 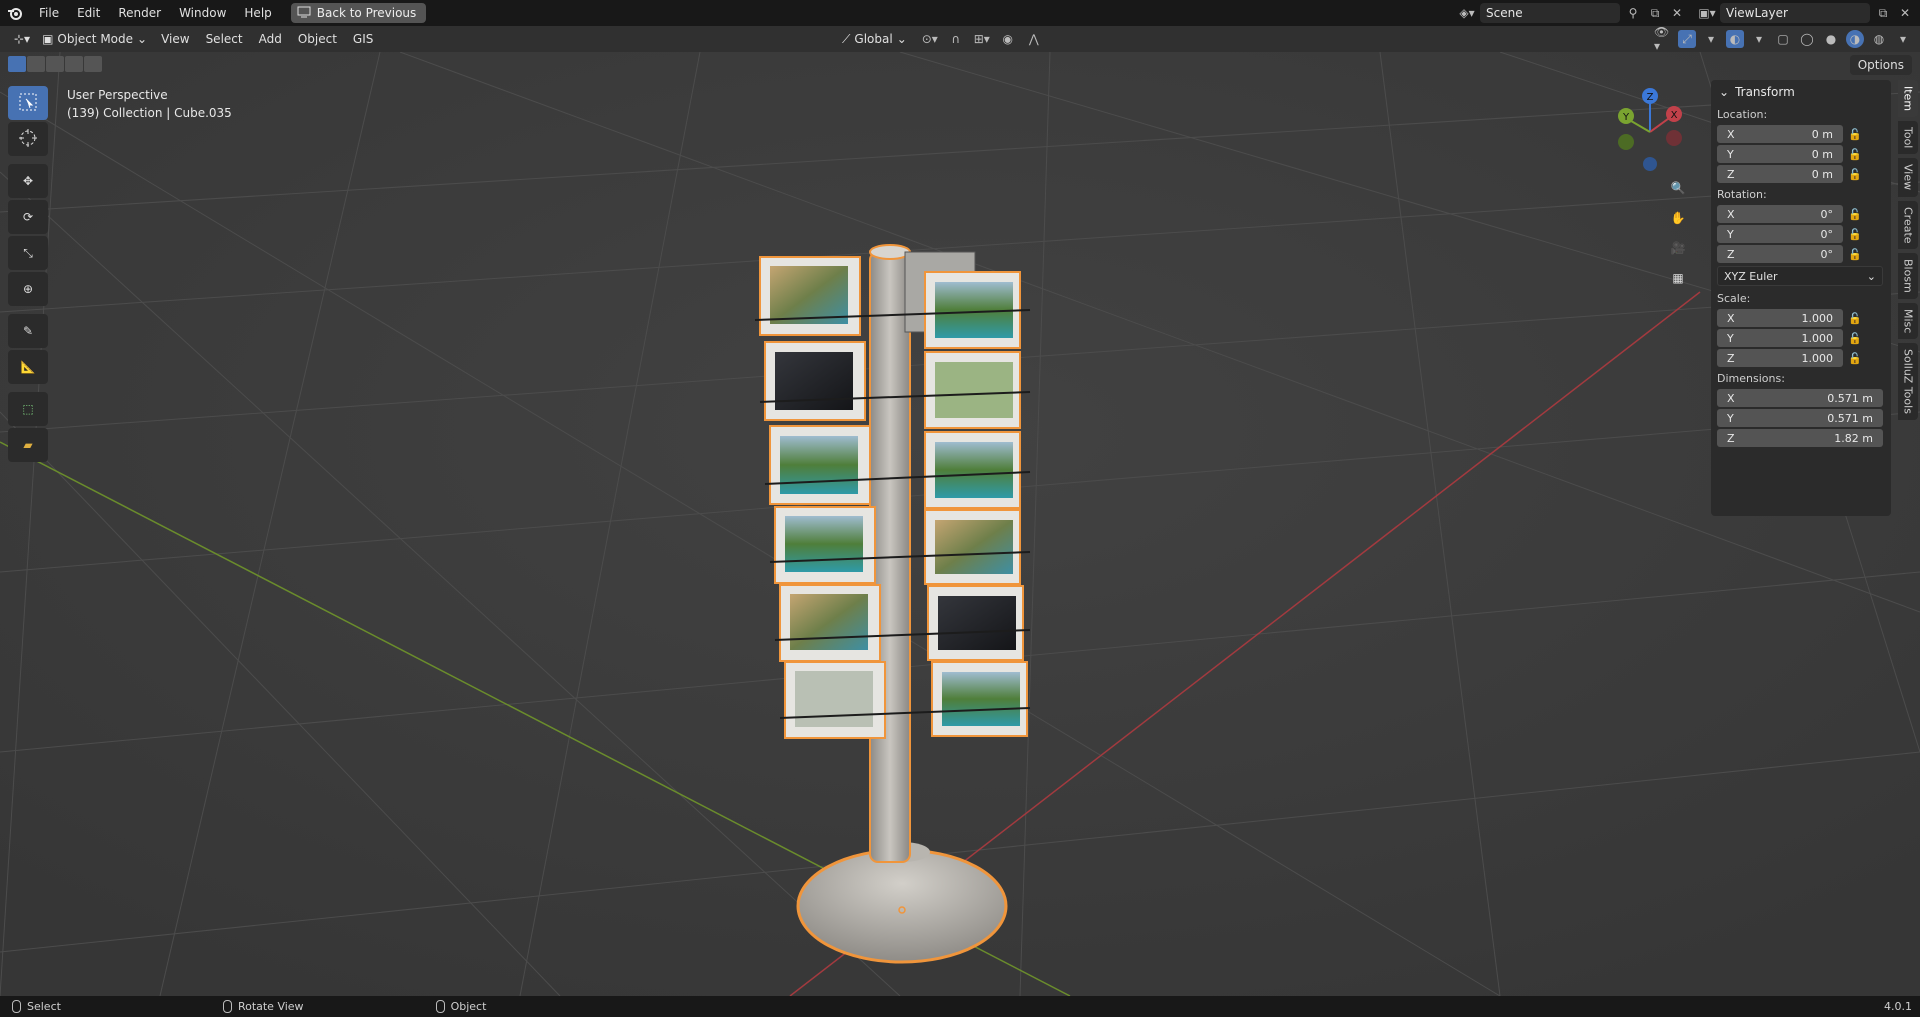 I want to click on material-shading-icon: ◑, so click(x=1855, y=39).